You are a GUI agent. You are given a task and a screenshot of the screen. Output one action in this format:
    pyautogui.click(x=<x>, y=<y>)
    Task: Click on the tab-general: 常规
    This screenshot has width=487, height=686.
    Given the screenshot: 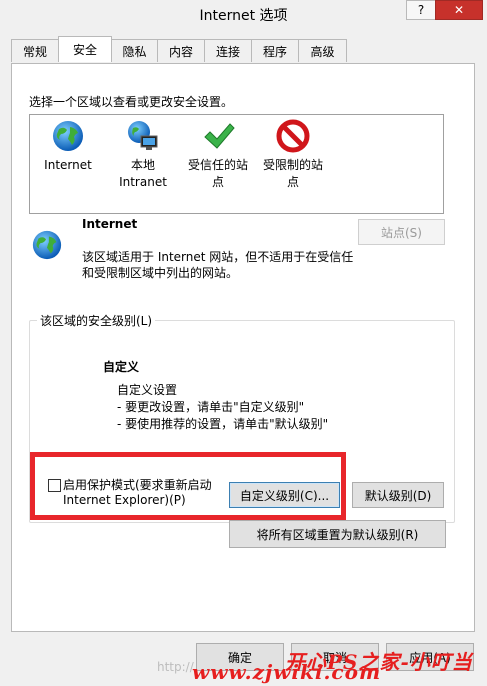 What is the action you would take?
    pyautogui.click(x=35, y=50)
    